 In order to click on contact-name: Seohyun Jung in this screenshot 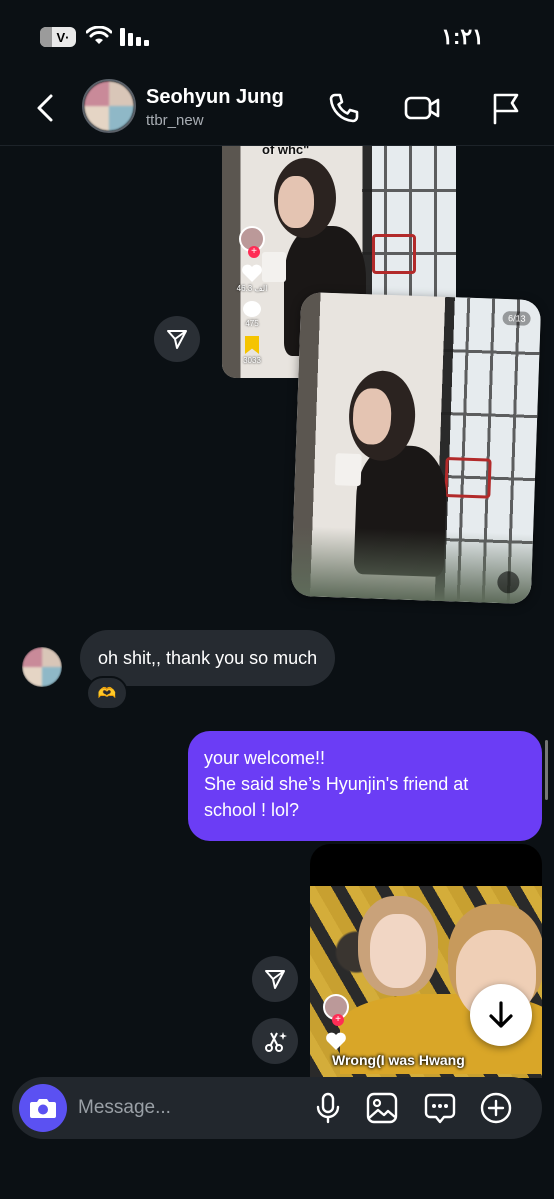, I will do `click(215, 97)`.